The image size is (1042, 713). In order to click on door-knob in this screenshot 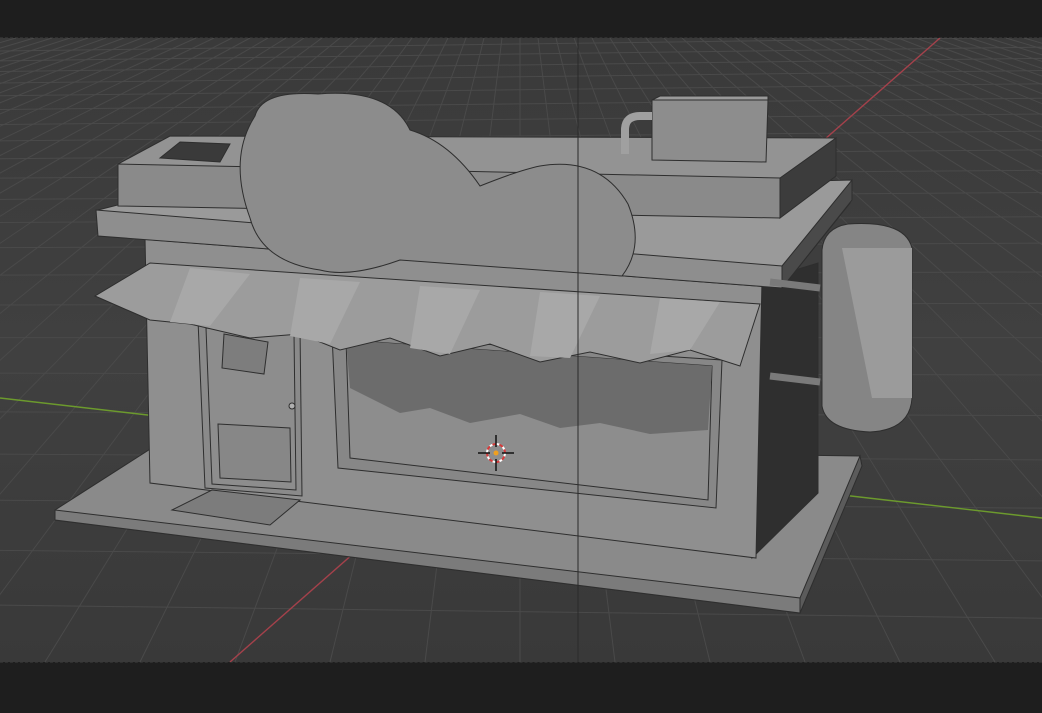, I will do `click(292, 406)`.